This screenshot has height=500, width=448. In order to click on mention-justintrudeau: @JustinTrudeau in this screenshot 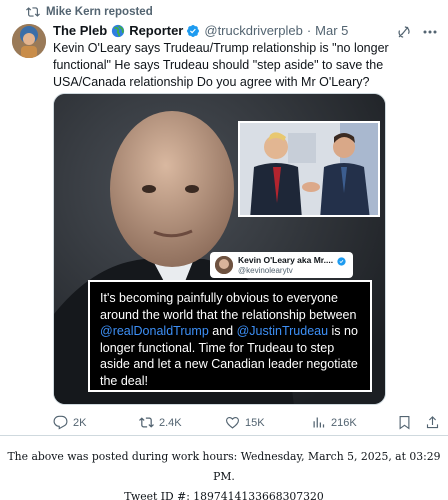, I will do `click(282, 331)`.